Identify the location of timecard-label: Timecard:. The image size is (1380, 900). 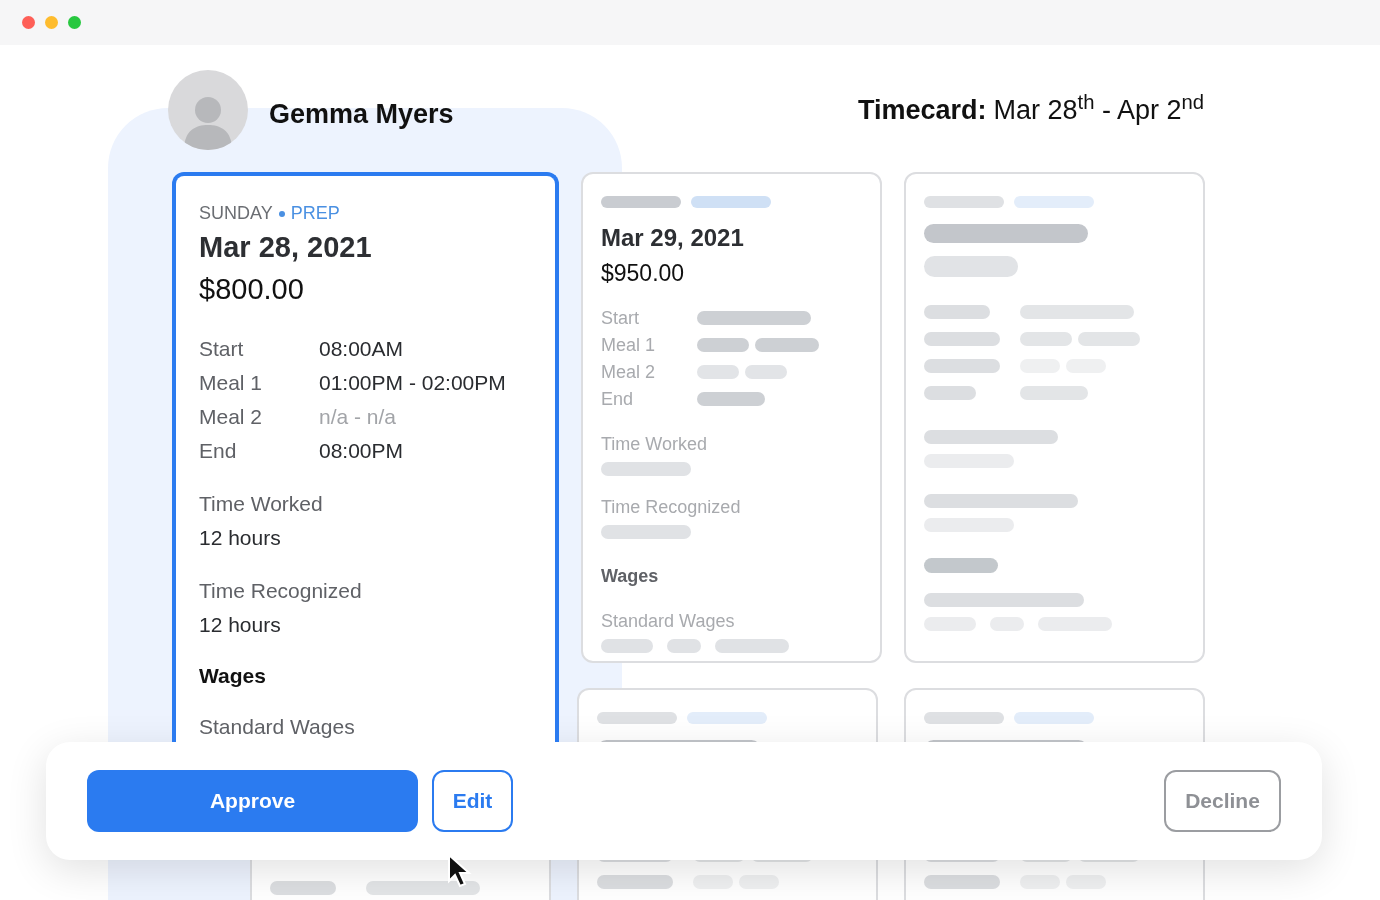
(922, 110).